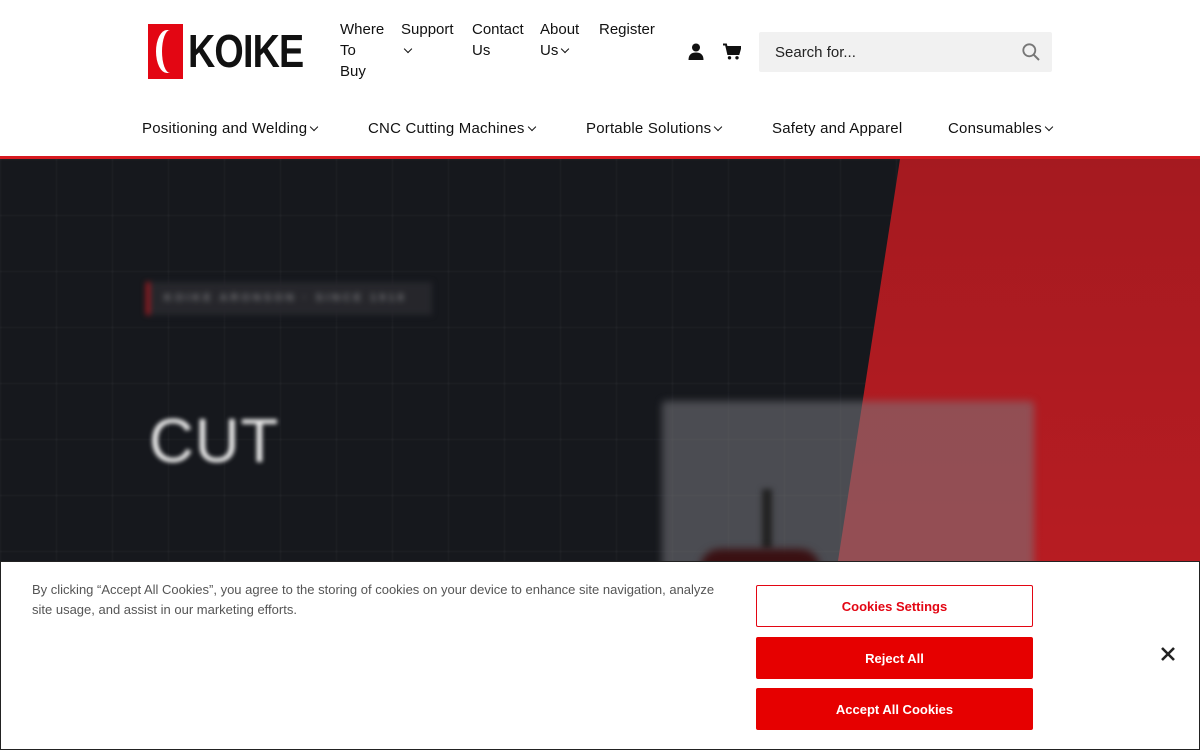 The height and width of the screenshot is (750, 1200). Describe the element at coordinates (732, 51) in the screenshot. I see `cart-icon` at that location.